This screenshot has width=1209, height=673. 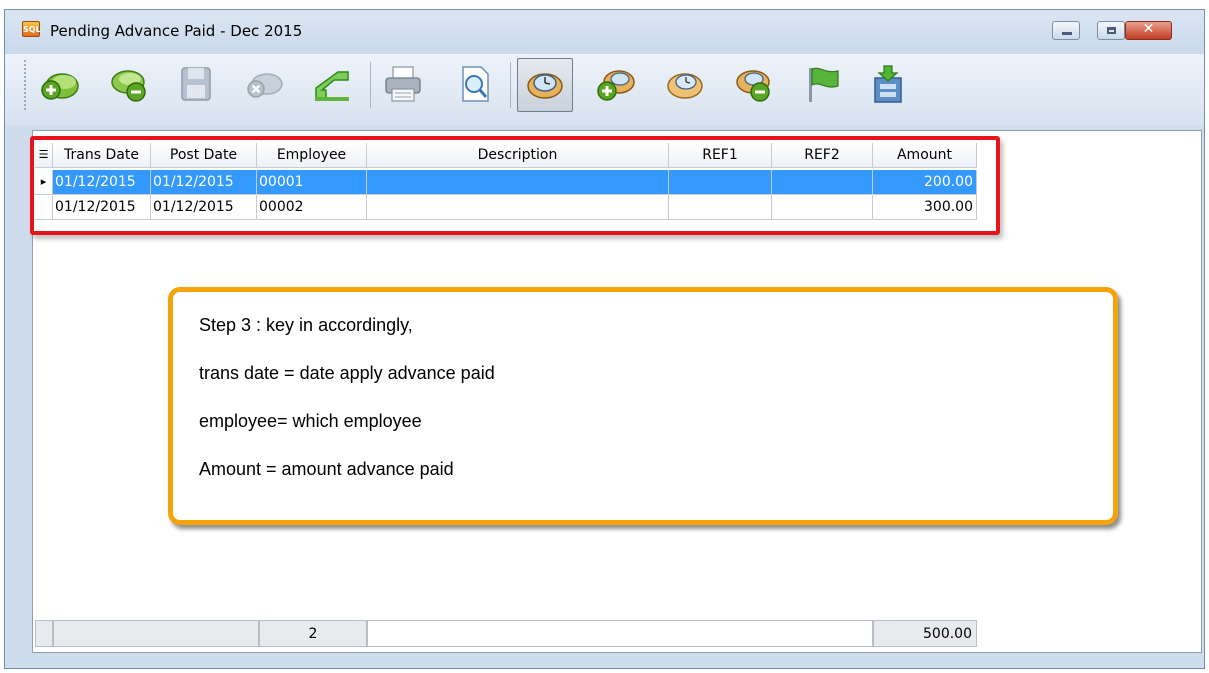 I want to click on timeline-add-icon, so click(x=615, y=84).